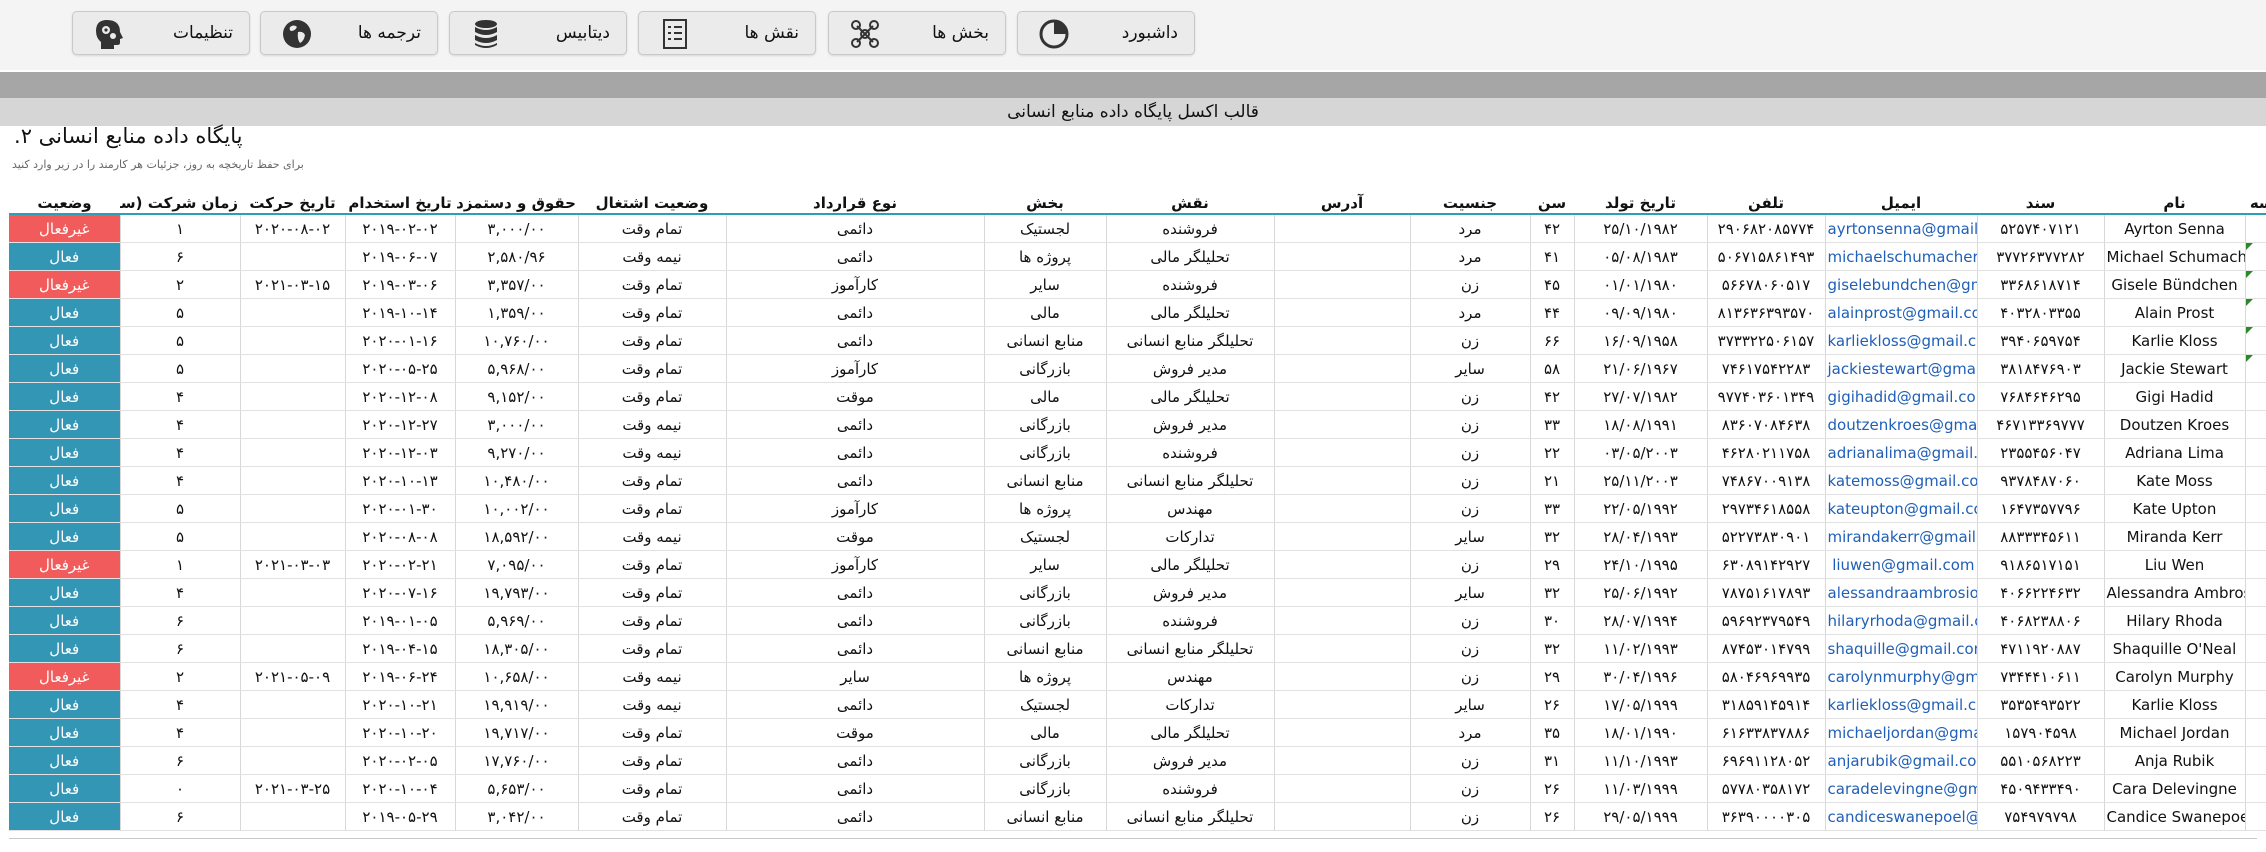 This screenshot has height=852, width=2266. I want to click on document-cell: ۵۲۵۷۴۰۷۱۲۱, so click(2040, 228).